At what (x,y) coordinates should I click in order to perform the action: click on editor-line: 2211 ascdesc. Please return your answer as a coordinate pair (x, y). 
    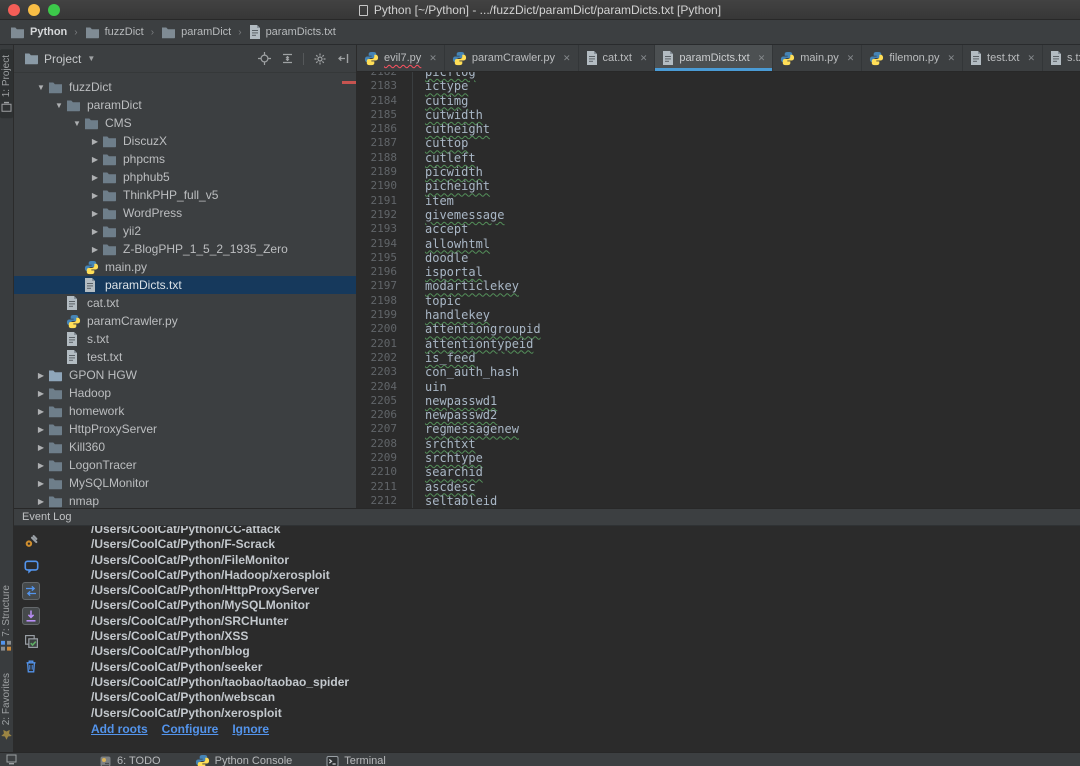
    Looking at the image, I should click on (718, 487).